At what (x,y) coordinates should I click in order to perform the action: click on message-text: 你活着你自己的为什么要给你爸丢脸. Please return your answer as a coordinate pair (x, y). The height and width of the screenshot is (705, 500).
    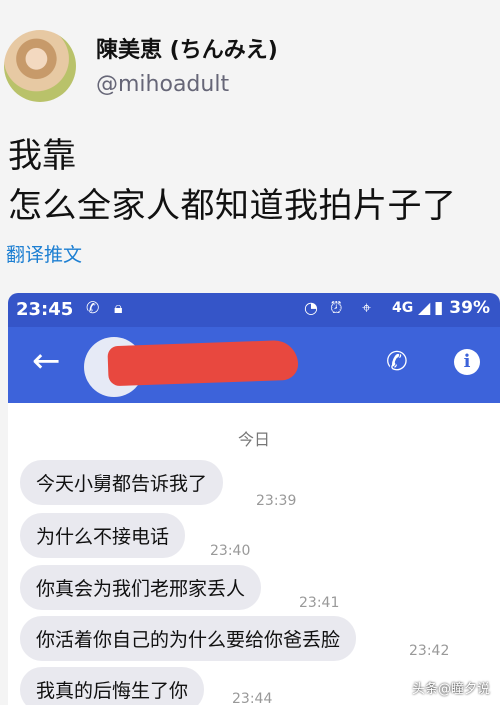
    Looking at the image, I should click on (188, 638).